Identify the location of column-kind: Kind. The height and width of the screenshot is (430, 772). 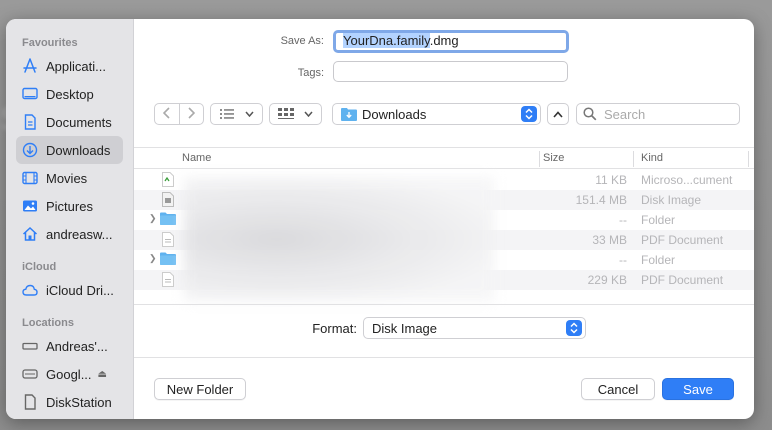
(652, 158).